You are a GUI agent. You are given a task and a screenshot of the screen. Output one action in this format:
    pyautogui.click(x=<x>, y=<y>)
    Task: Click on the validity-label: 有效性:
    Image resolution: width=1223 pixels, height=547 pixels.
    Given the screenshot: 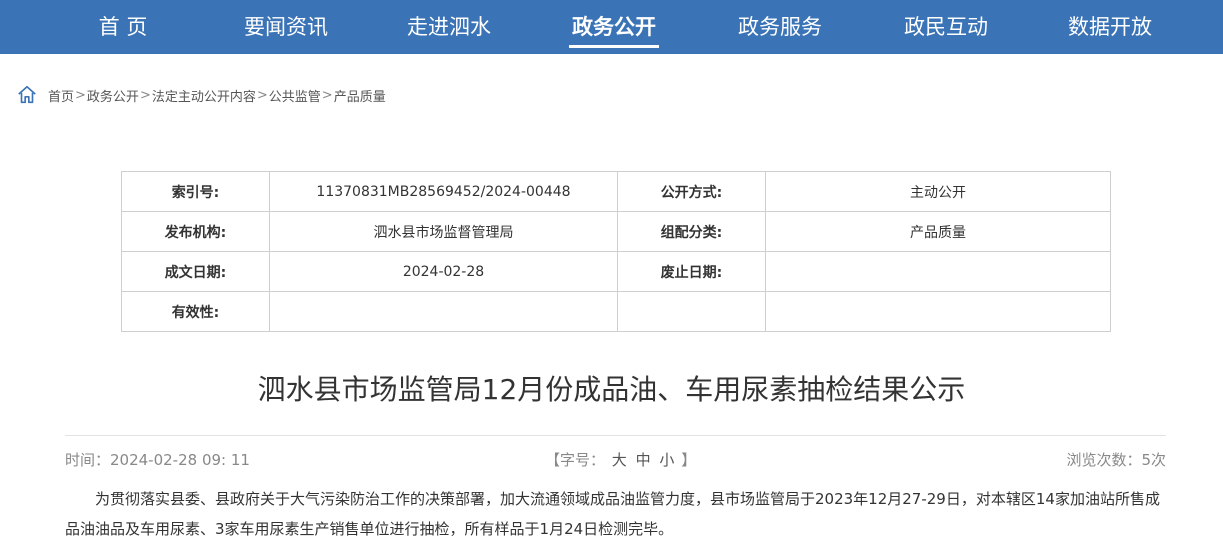 What is the action you would take?
    pyautogui.click(x=195, y=311)
    